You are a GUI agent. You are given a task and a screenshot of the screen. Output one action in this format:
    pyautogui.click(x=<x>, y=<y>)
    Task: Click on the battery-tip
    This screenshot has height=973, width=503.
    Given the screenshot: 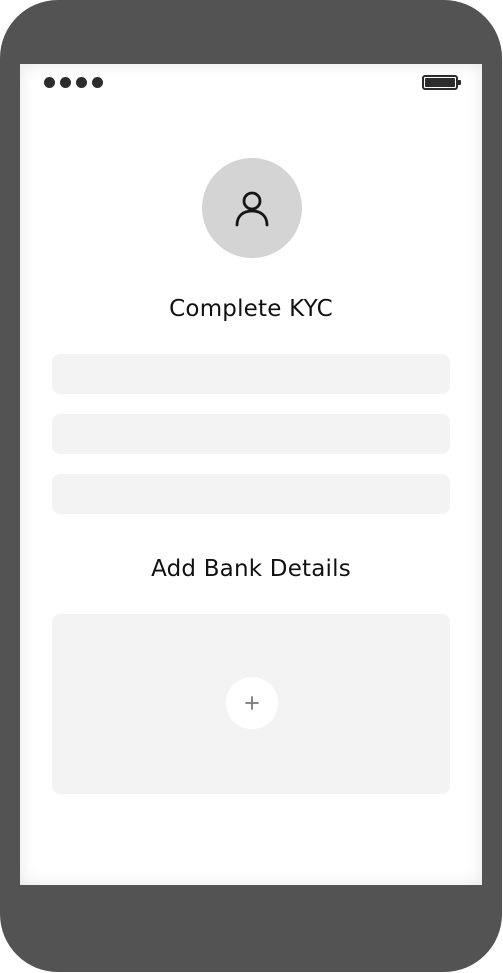 What is the action you would take?
    pyautogui.click(x=459, y=82)
    